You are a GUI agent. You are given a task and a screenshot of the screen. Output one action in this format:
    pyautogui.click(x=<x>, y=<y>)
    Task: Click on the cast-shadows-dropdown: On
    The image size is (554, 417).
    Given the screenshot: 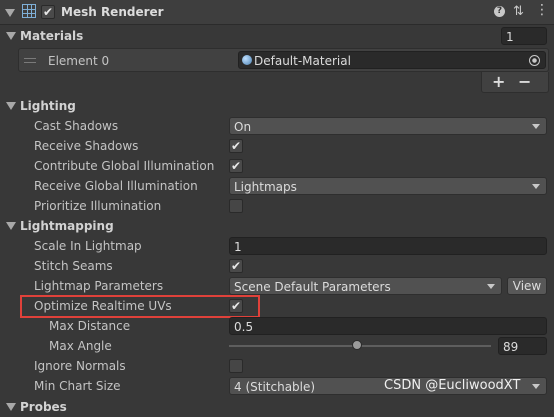 What is the action you would take?
    pyautogui.click(x=388, y=126)
    